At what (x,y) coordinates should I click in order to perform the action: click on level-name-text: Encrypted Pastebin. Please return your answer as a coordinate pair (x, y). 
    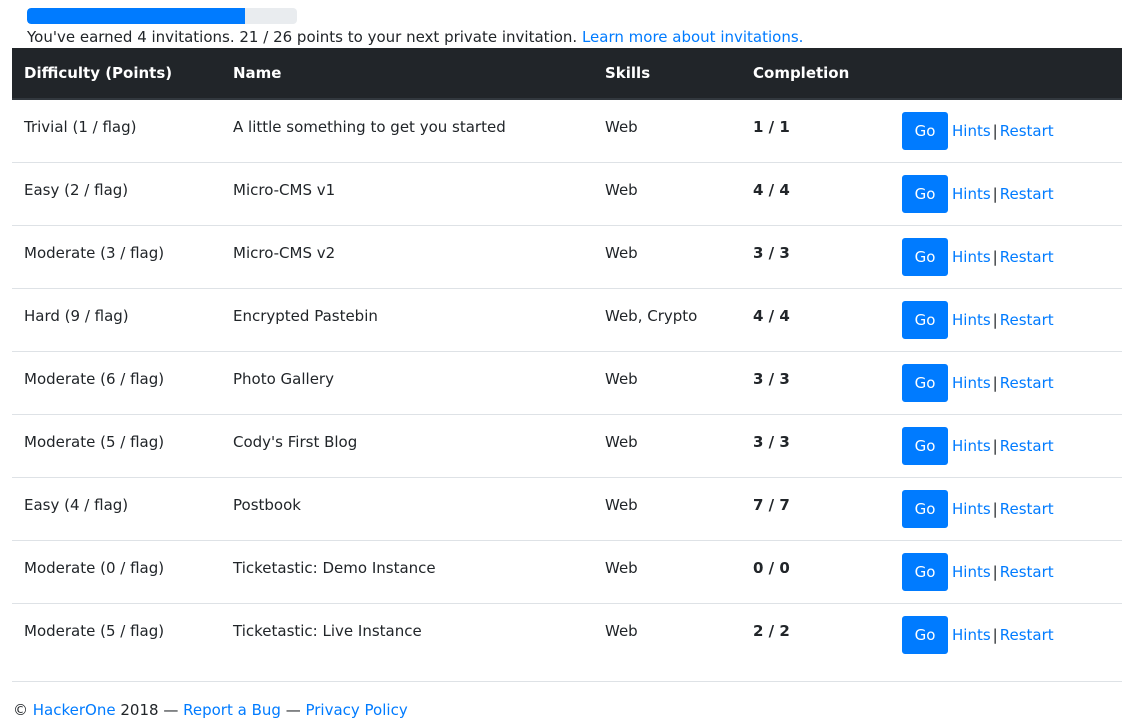
    Looking at the image, I should click on (305, 316).